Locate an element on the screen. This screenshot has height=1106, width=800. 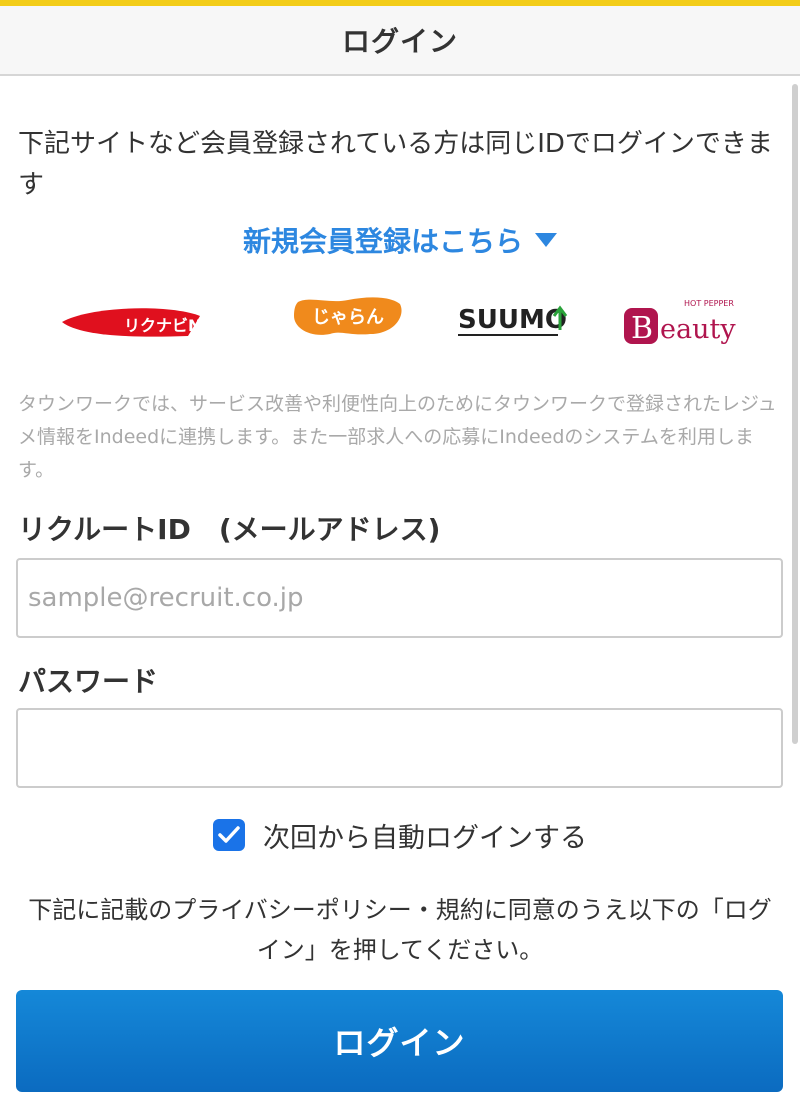
auto-login-option: 次回から自動ログインする is located at coordinates (400, 835).